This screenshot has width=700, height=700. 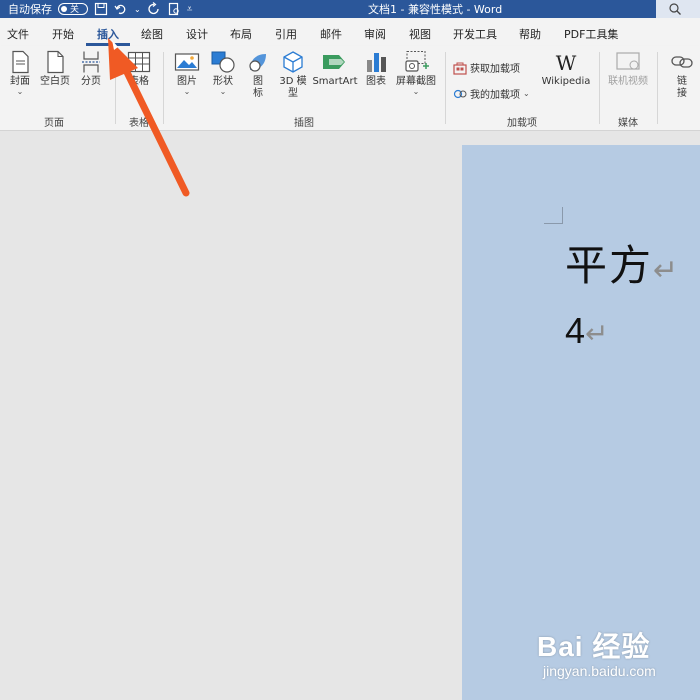 I want to click on wikipedia-button: W Wikipedia, so click(x=566, y=69).